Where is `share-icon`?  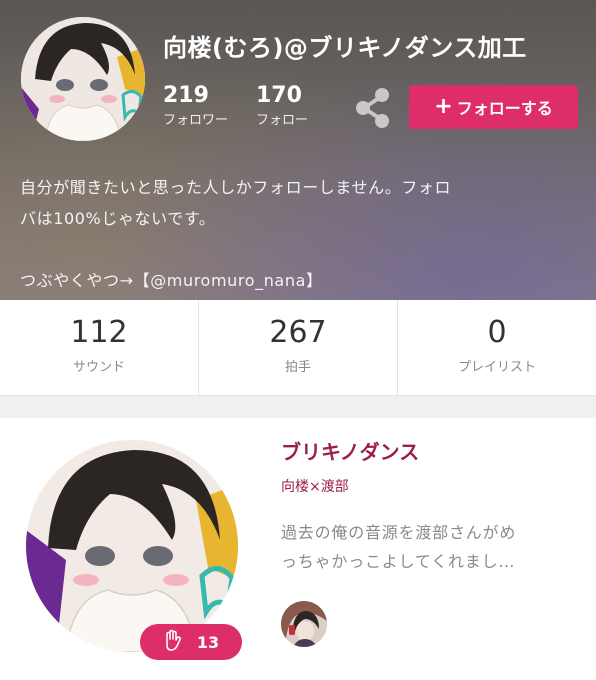 share-icon is located at coordinates (372, 108).